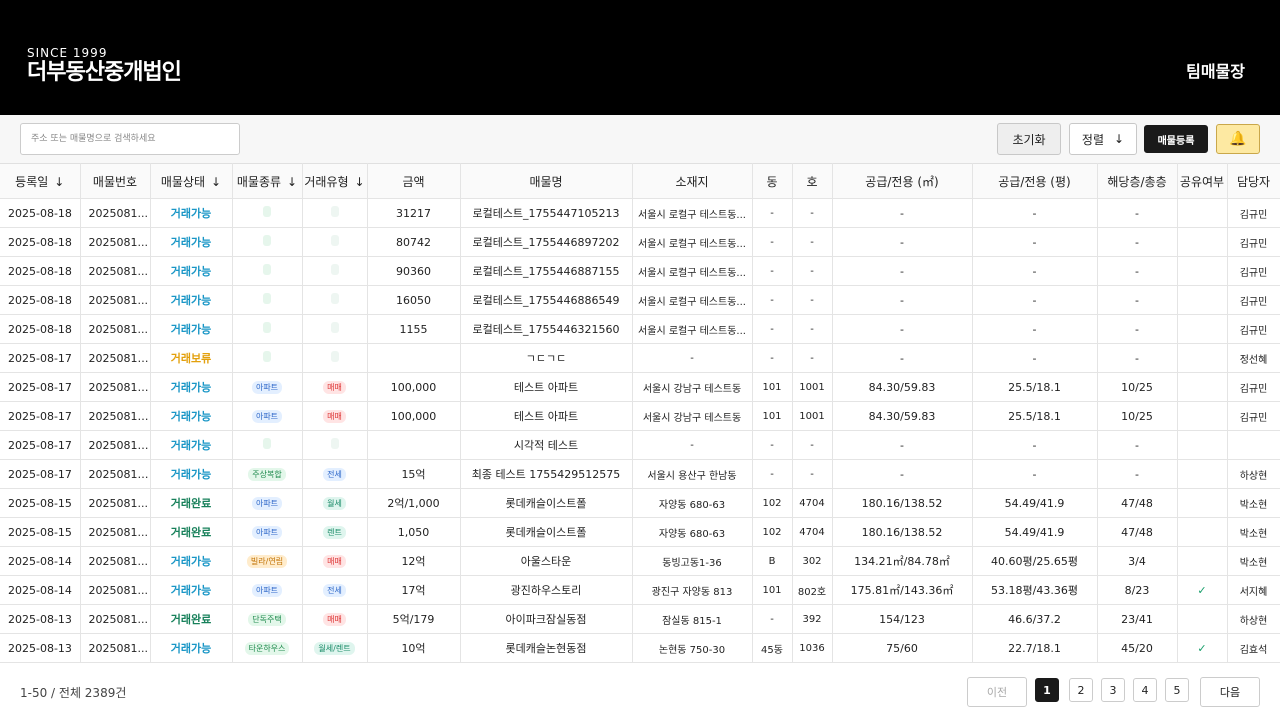 This screenshot has width=1280, height=720. I want to click on cell-area-m2-text: -, so click(902, 300).